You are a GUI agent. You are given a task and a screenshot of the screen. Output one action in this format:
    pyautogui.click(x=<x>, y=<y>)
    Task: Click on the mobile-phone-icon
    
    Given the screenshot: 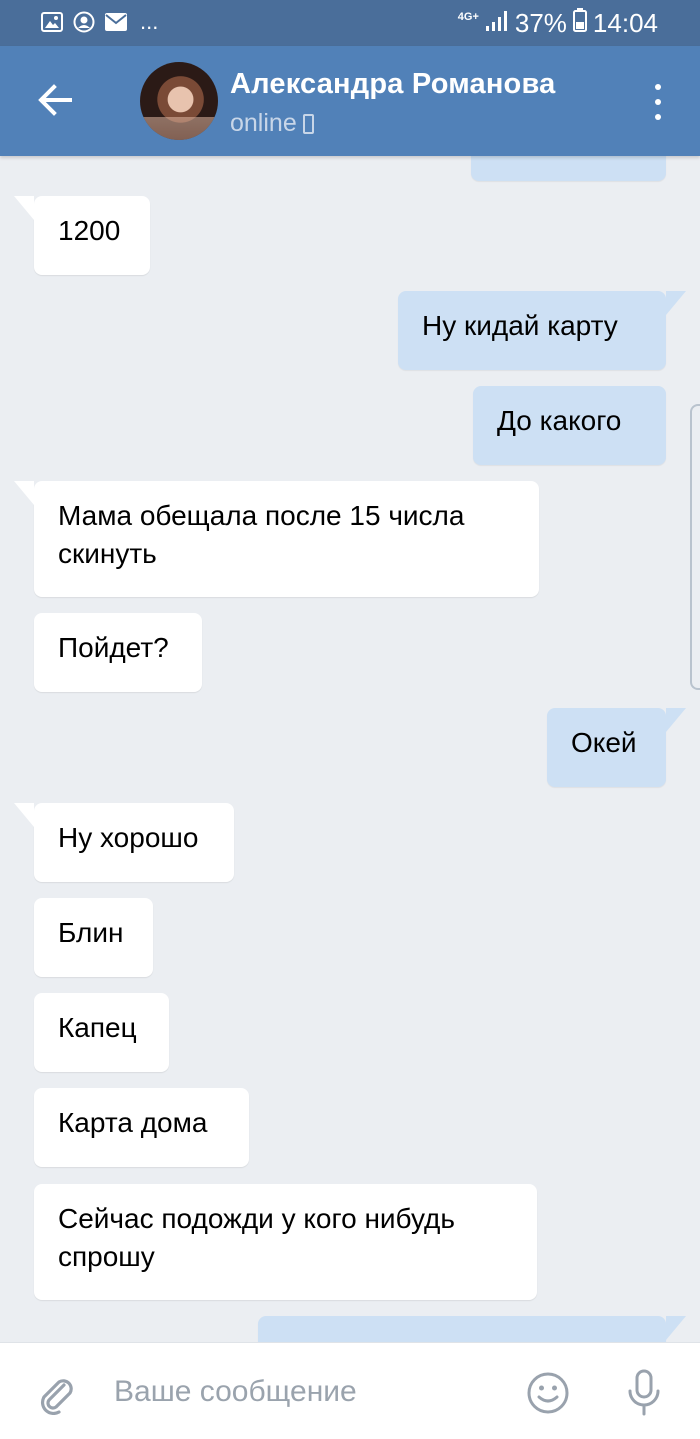 What is the action you would take?
    pyautogui.click(x=308, y=123)
    